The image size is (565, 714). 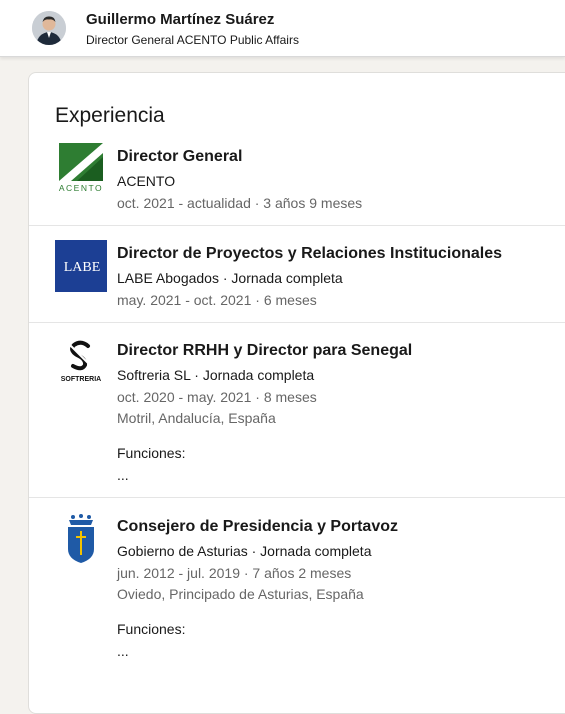 What do you see at coordinates (81, 379) in the screenshot?
I see `svg-text: SOFTRERIA` at bounding box center [81, 379].